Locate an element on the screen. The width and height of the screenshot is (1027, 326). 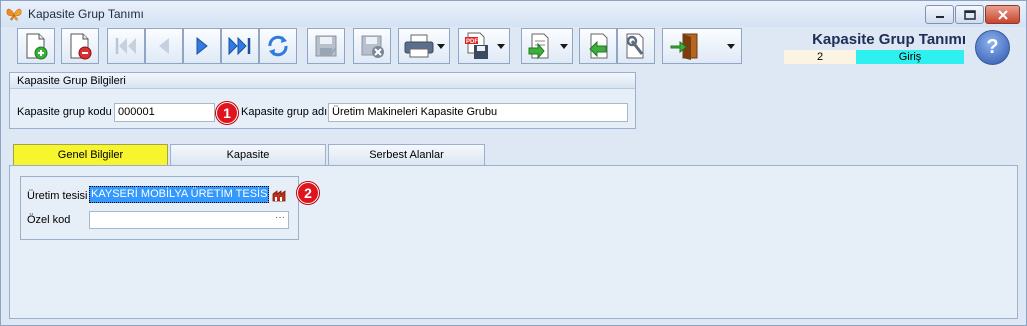
new-document-icon is located at coordinates (37, 46).